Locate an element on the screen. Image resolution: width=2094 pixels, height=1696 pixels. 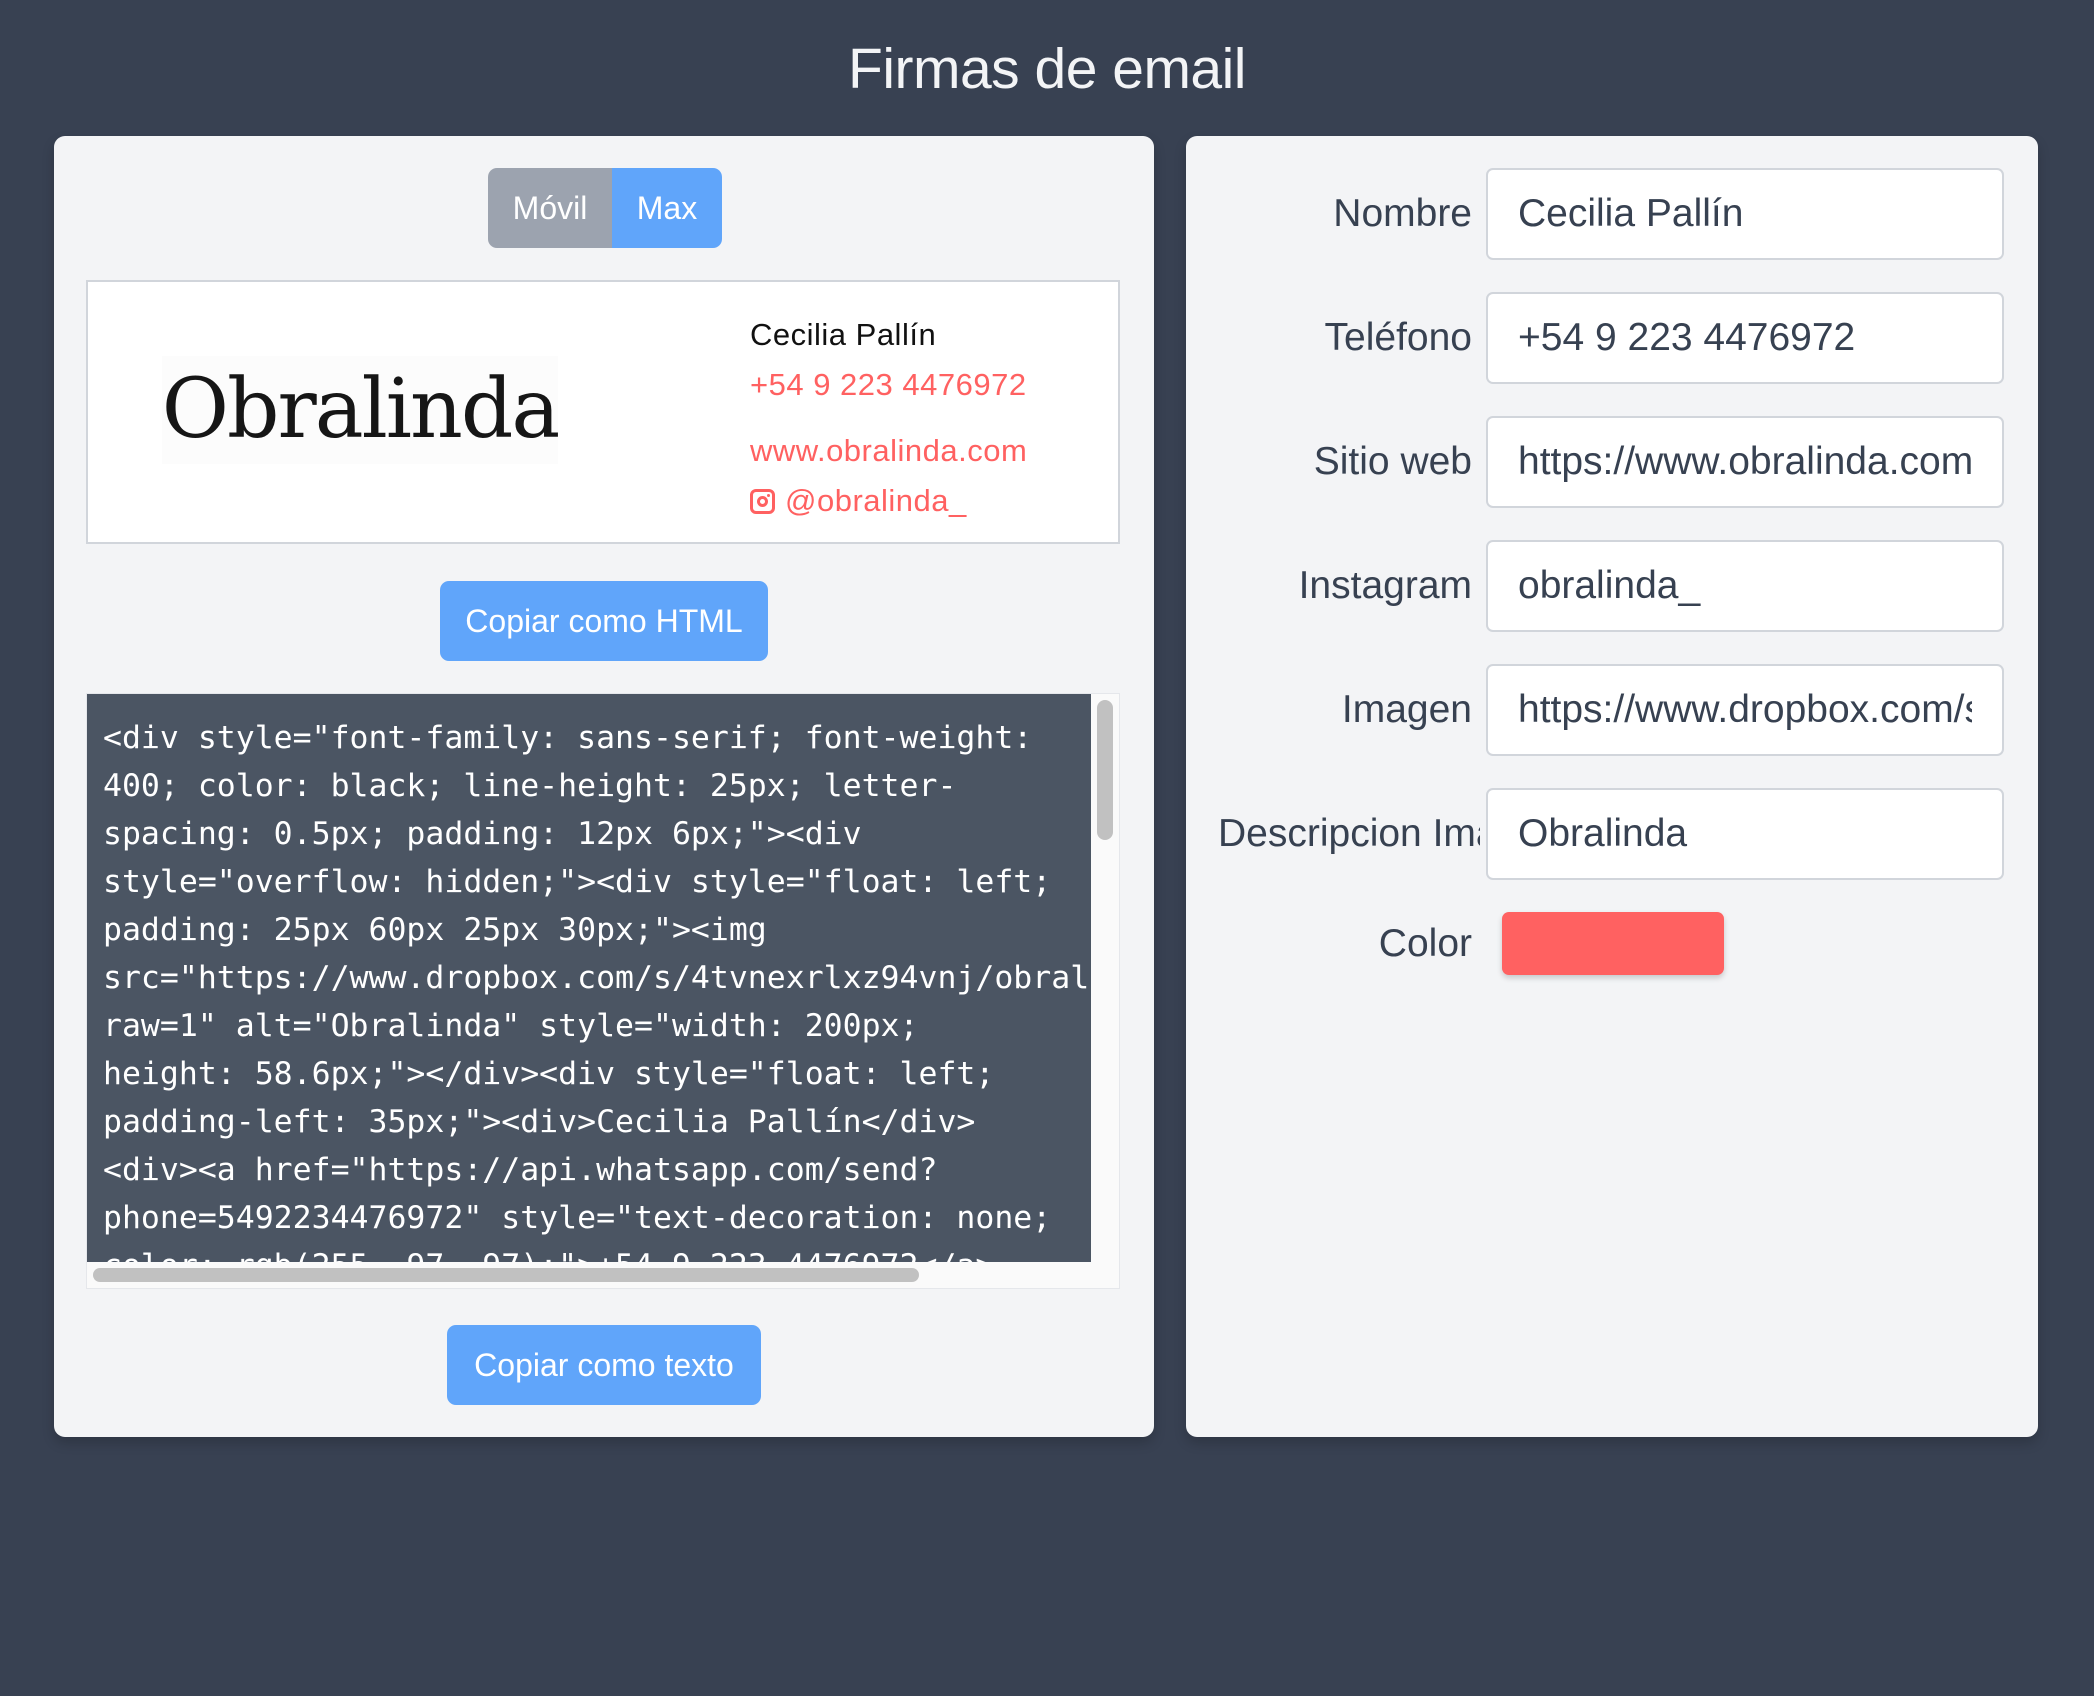
max-button: Max is located at coordinates (667, 208).